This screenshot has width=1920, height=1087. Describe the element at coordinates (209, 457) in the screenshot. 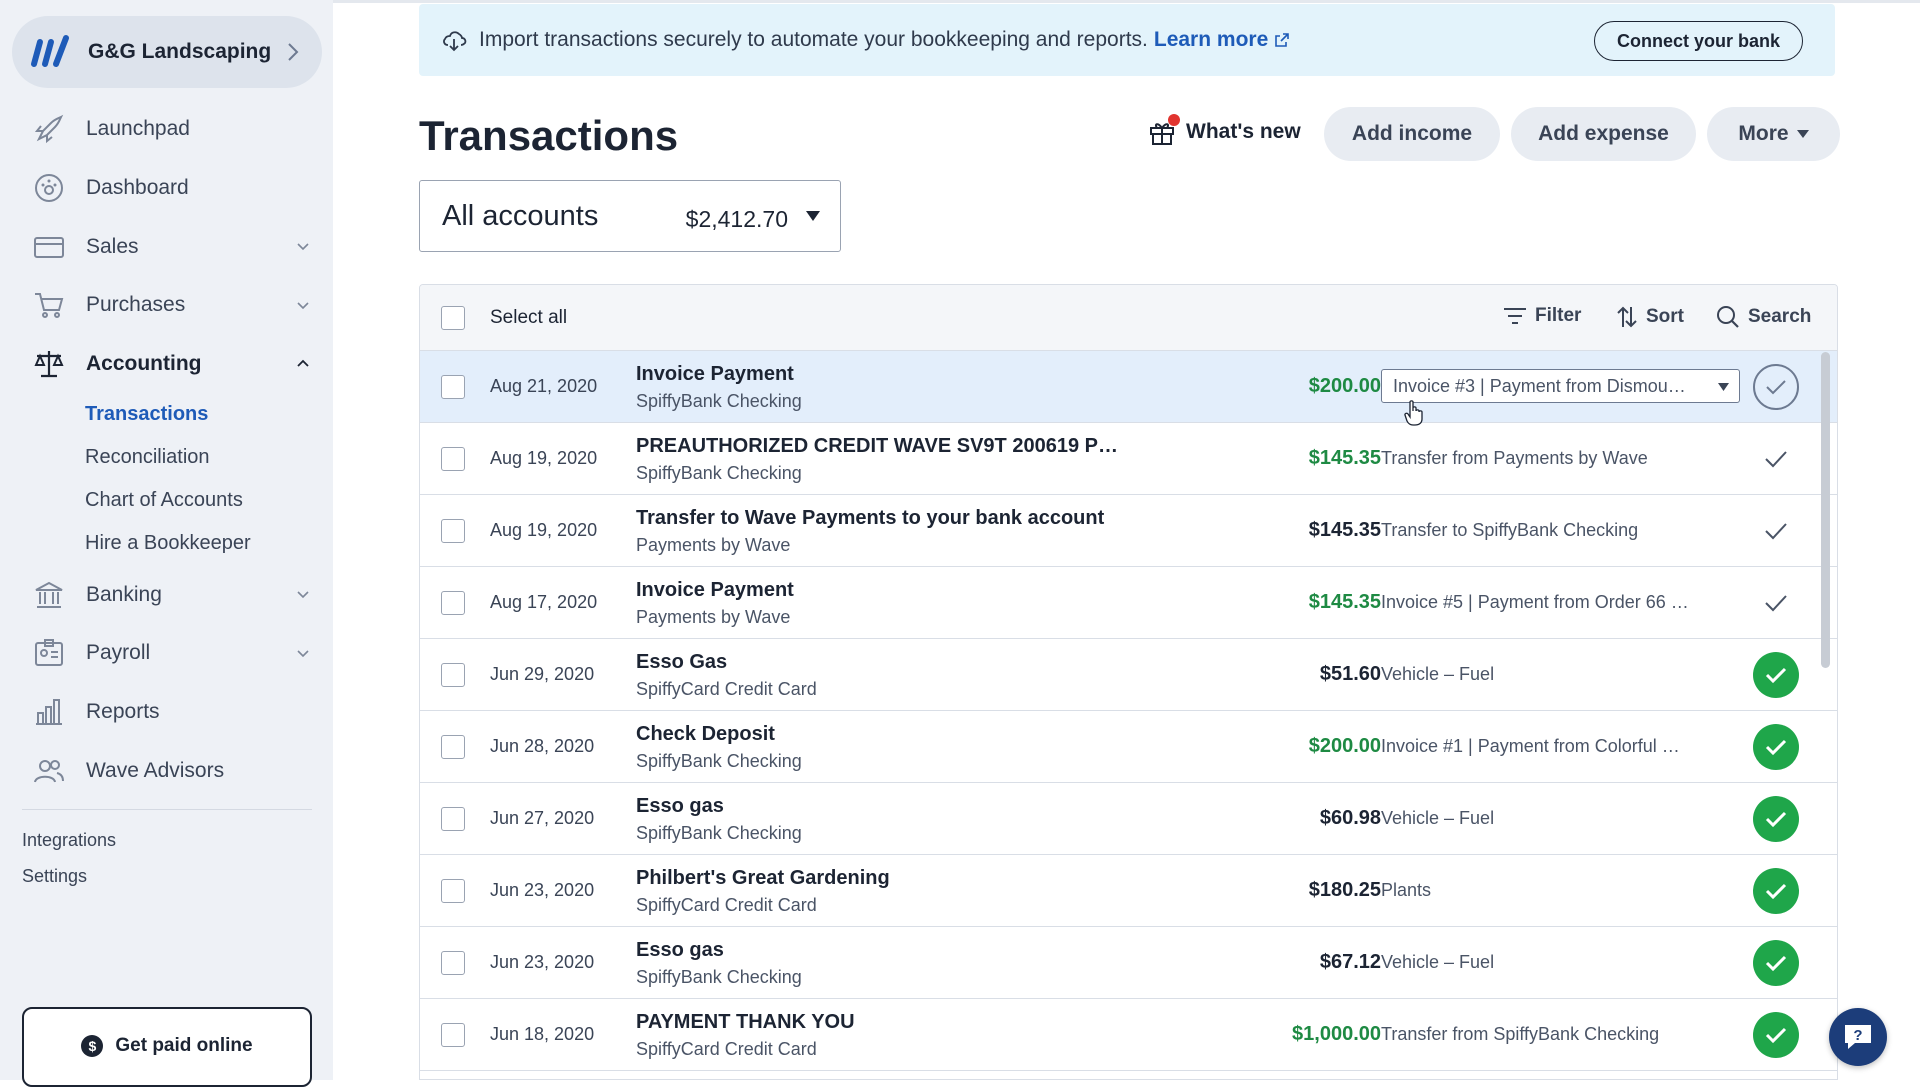

I see `sidebar-subitem-reconciliation: Reconciliation` at that location.